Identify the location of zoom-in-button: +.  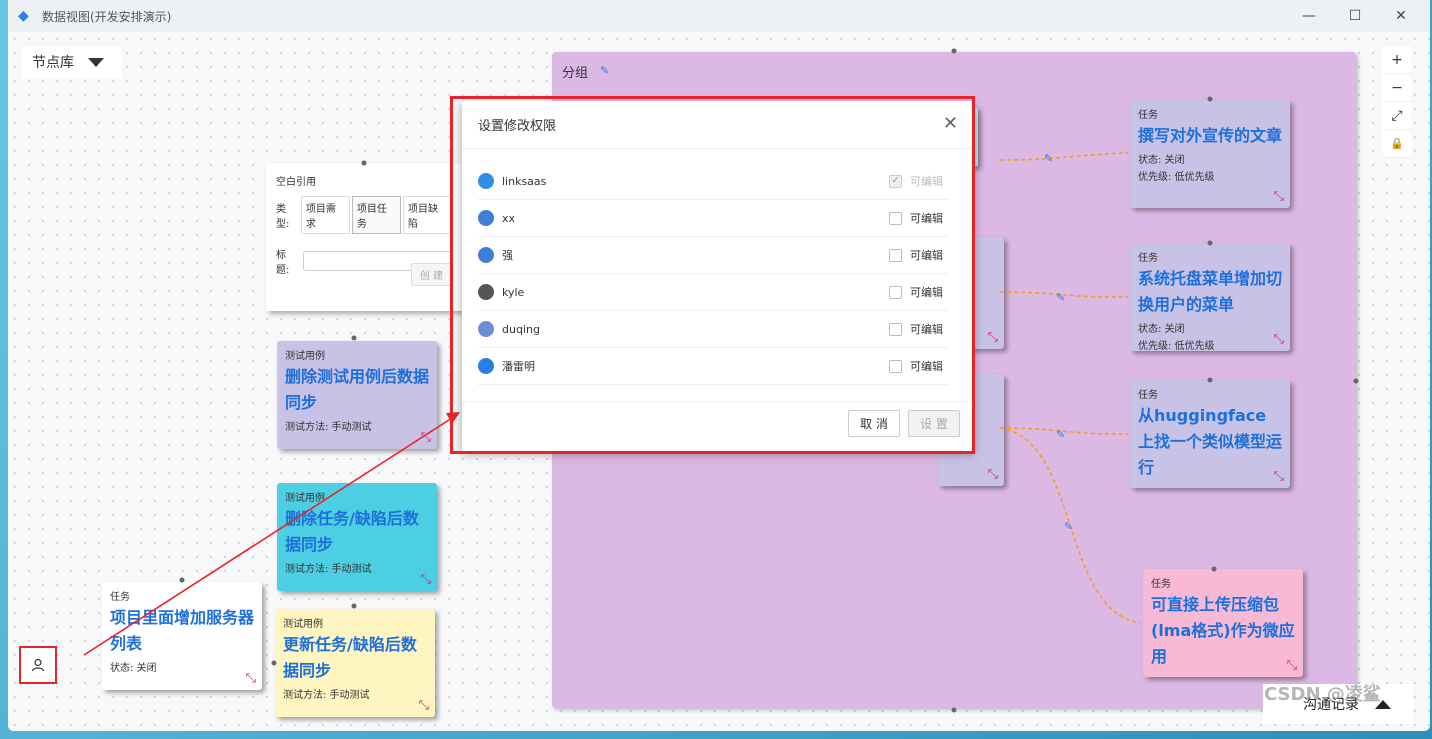
(1397, 60).